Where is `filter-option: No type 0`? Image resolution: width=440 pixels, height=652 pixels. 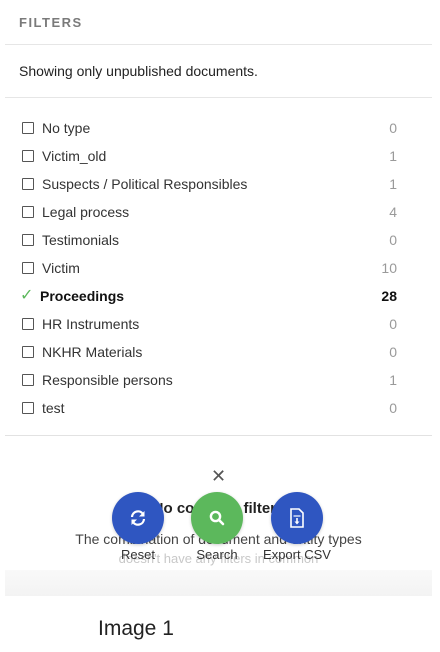 filter-option: No type 0 is located at coordinates (218, 128).